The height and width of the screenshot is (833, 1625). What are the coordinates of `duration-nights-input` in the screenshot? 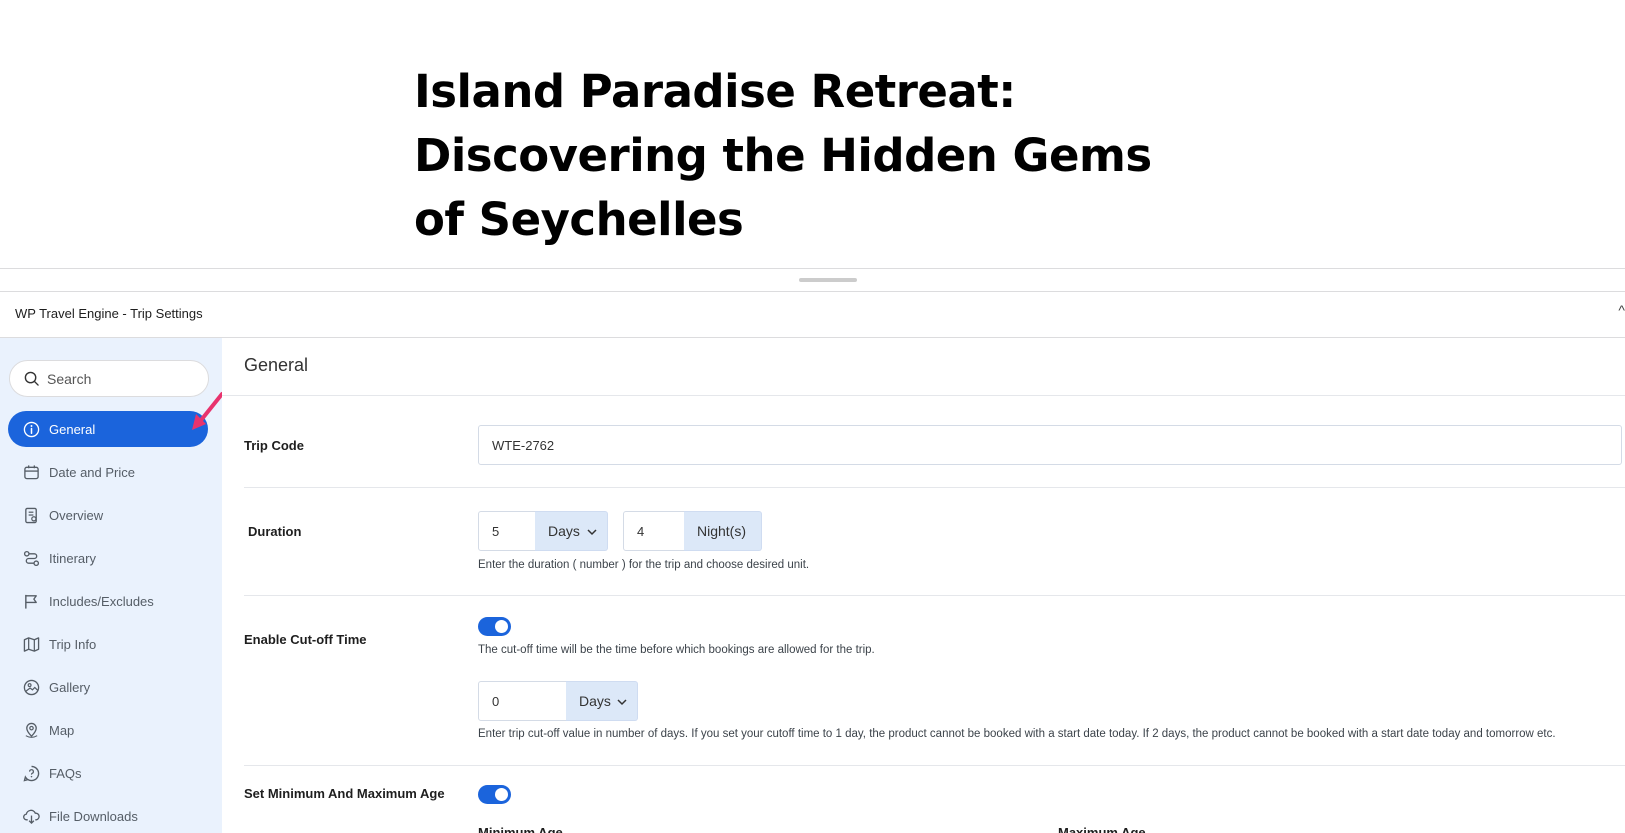 It's located at (654, 531).